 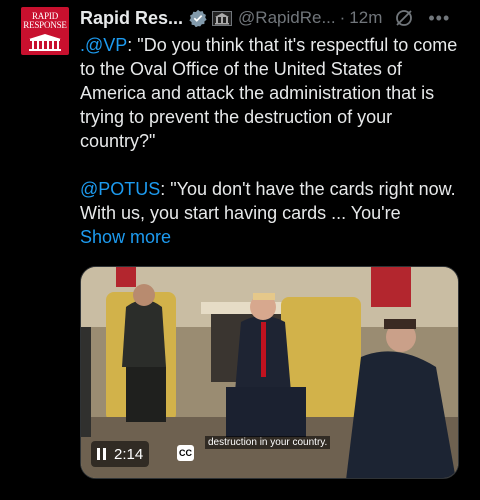 I want to click on more-icon: •••, so click(x=439, y=18).